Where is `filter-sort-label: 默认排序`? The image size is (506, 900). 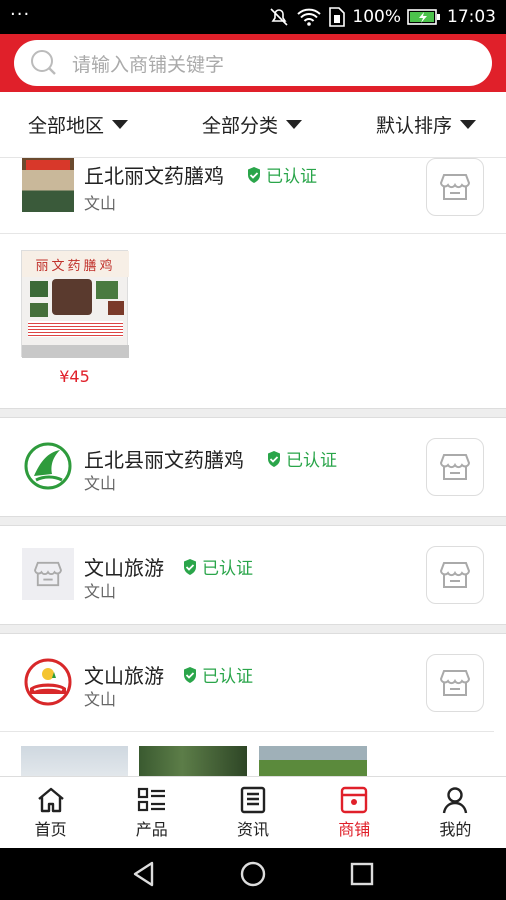 filter-sort-label: 默认排序 is located at coordinates (413, 126).